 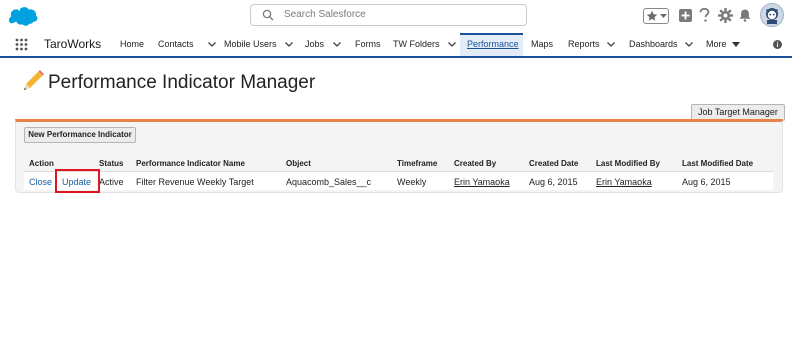 What do you see at coordinates (704, 15) in the screenshot?
I see `help-icon` at bounding box center [704, 15].